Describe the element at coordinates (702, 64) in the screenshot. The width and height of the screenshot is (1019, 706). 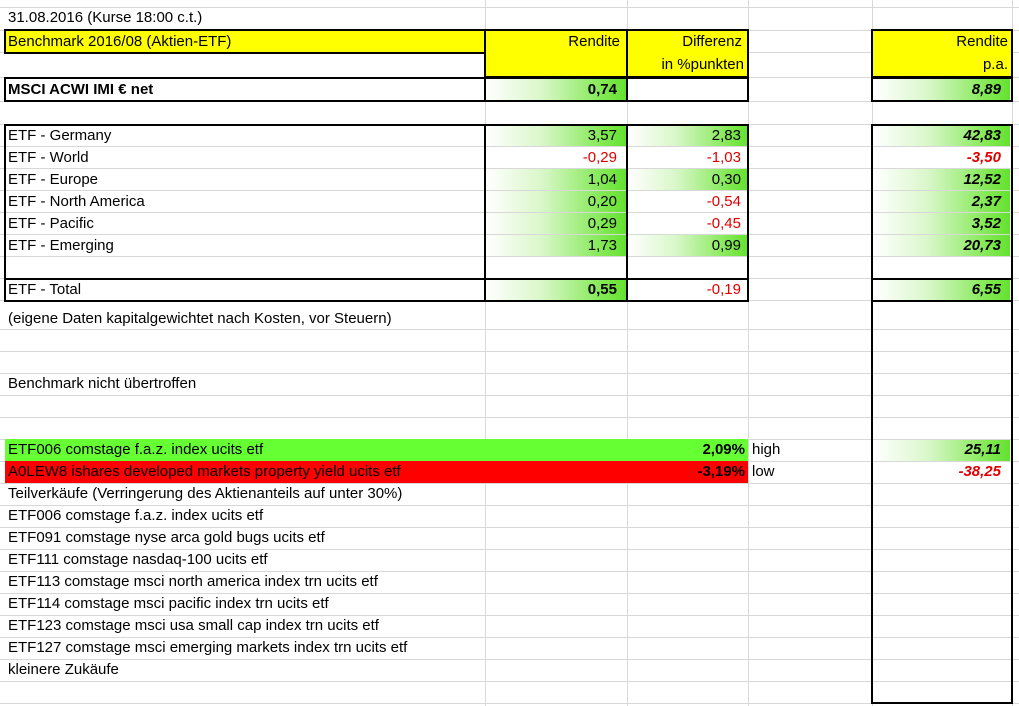
I see `col-header-differenz-unit: in %punkten` at that location.